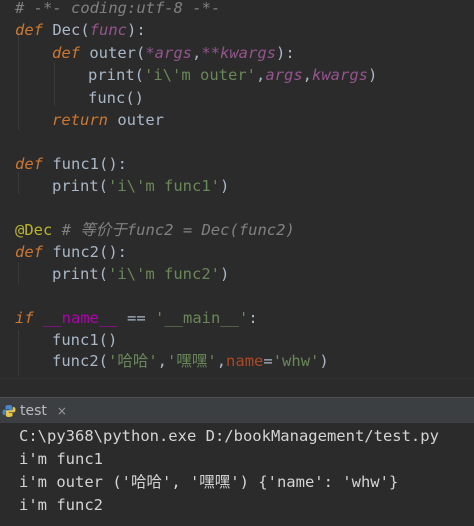 This screenshot has width=474, height=526. I want to click on run-tab-test: test ×, so click(37, 410).